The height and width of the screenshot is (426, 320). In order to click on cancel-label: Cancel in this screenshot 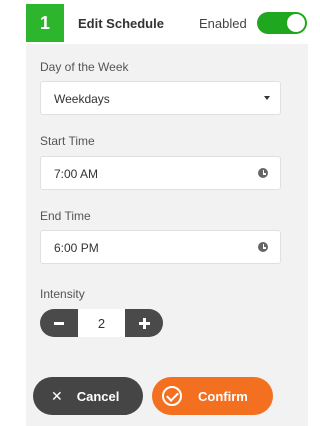, I will do `click(98, 396)`.